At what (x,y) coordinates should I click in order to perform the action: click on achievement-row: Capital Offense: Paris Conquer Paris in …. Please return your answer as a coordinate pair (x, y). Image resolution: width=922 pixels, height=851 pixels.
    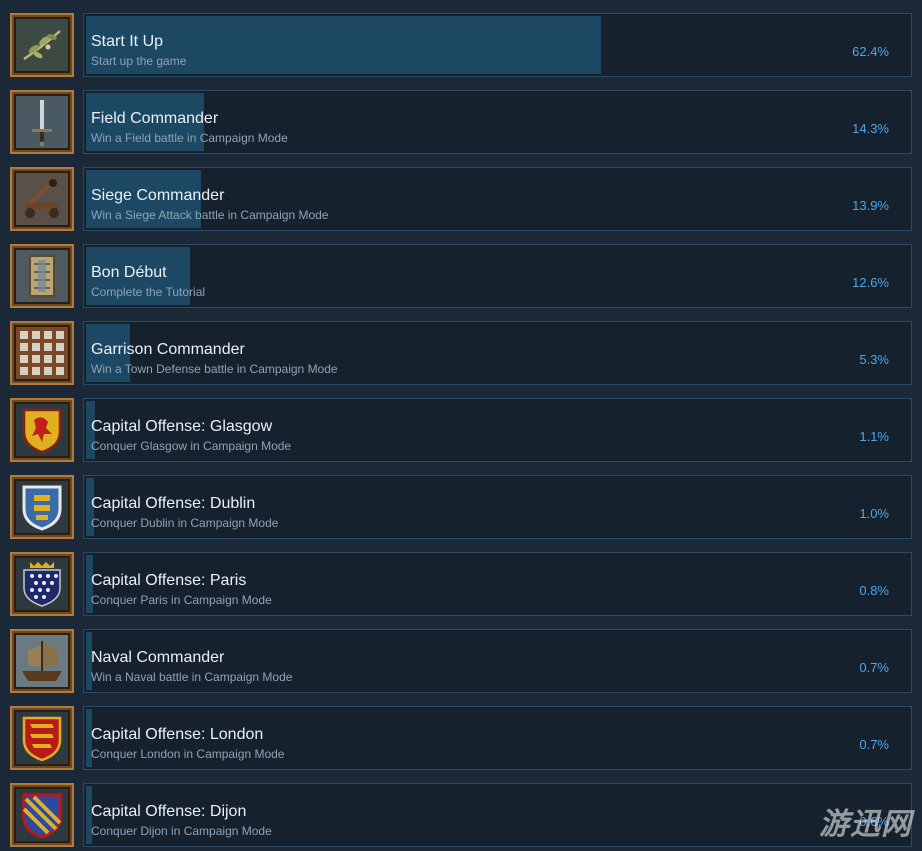
    Looking at the image, I should click on (461, 590).